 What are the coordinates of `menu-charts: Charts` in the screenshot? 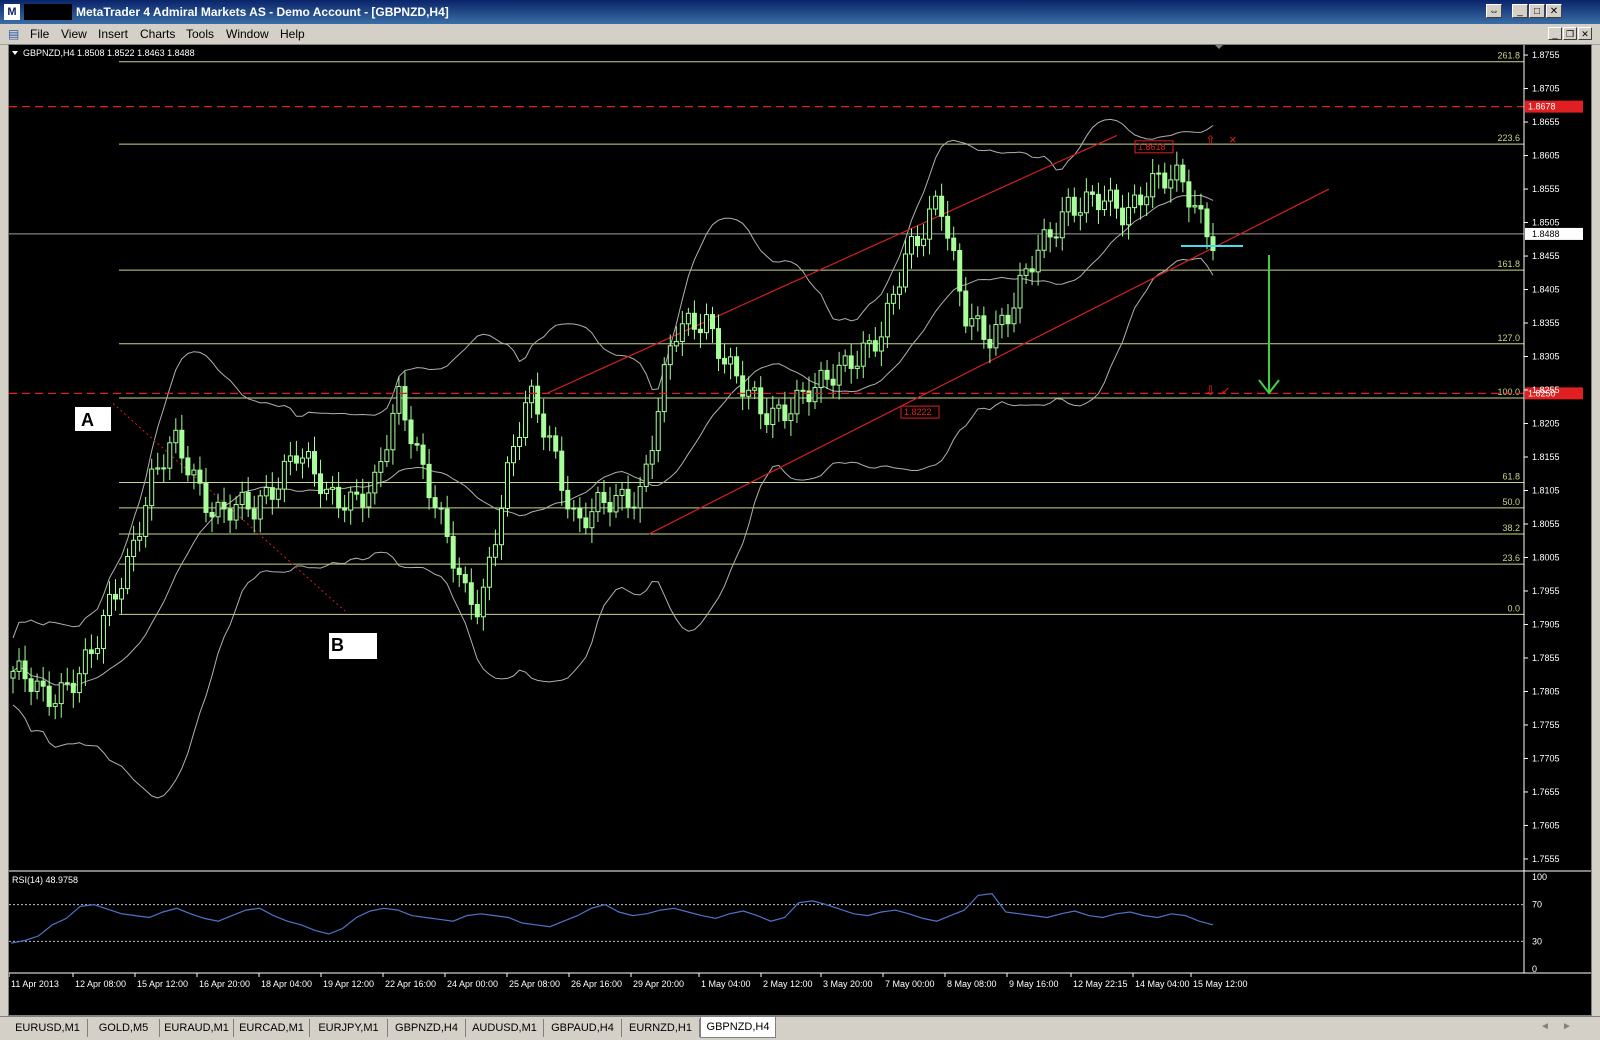 It's located at (157, 34).